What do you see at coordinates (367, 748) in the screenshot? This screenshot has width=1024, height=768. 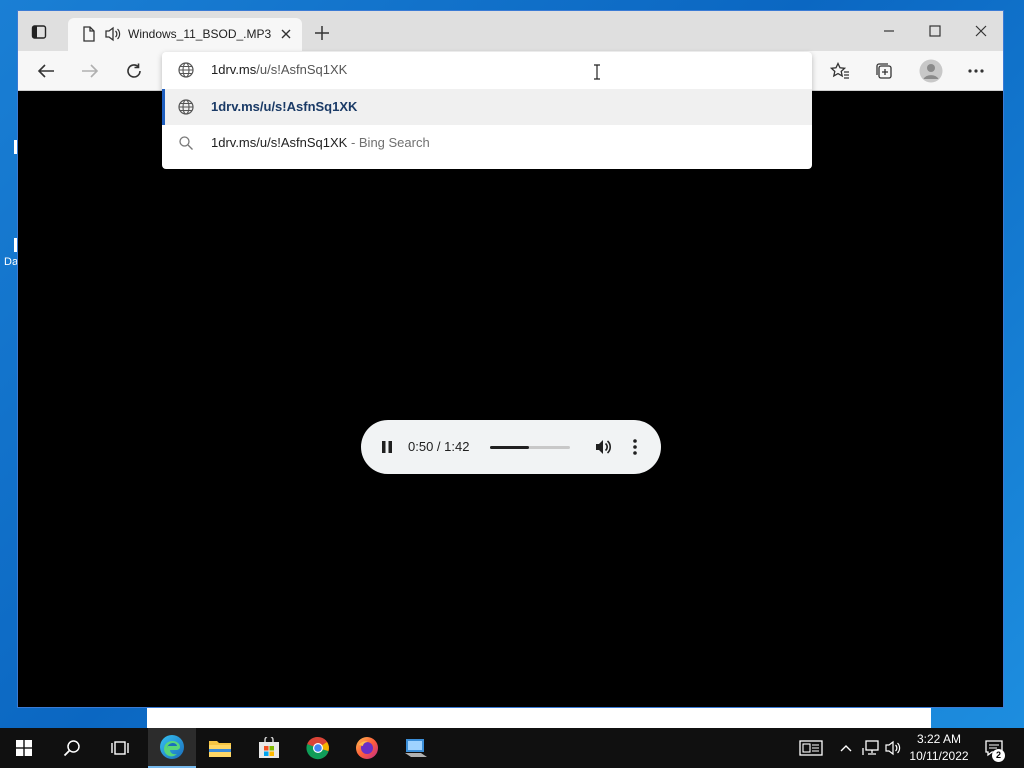 I see `firefox-icon` at bounding box center [367, 748].